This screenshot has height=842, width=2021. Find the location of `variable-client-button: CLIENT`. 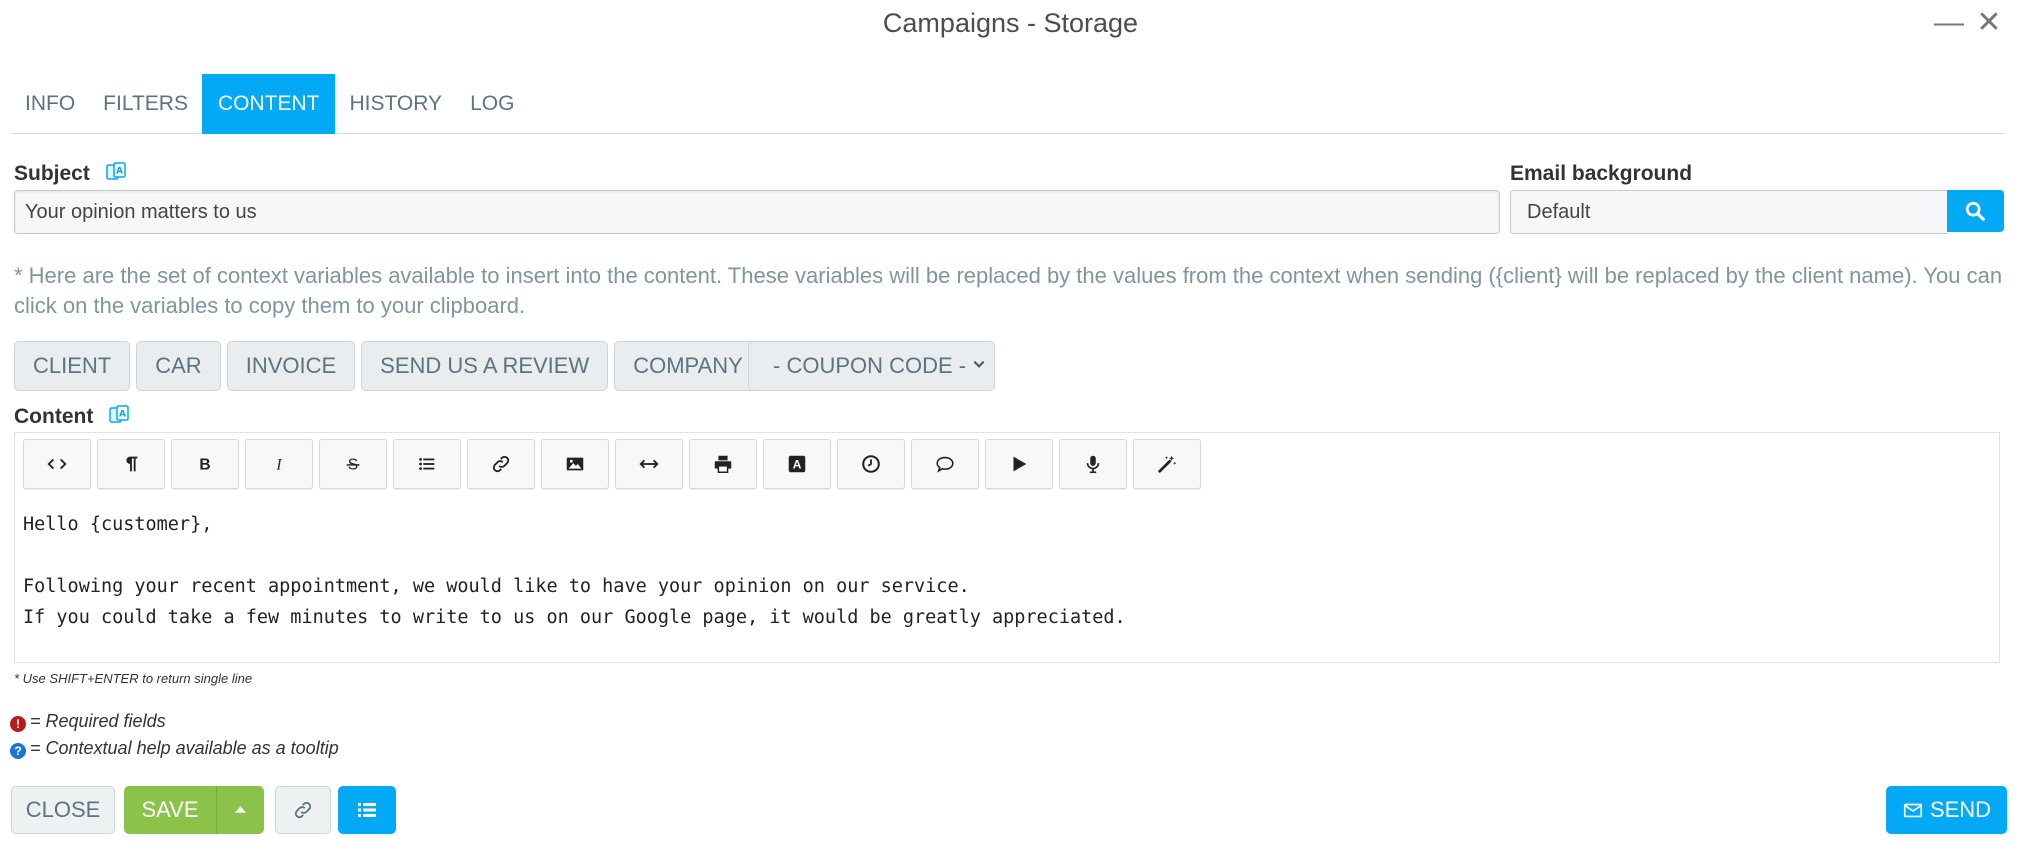

variable-client-button: CLIENT is located at coordinates (72, 366).